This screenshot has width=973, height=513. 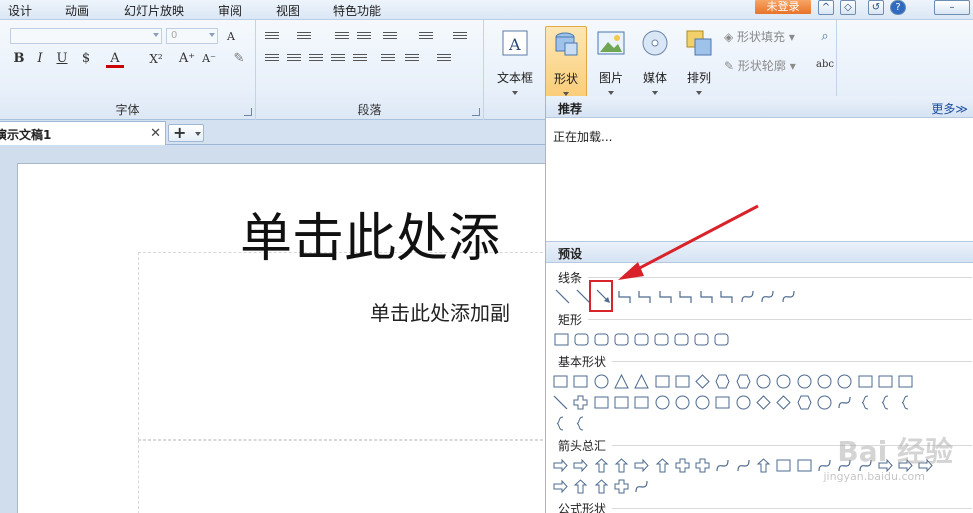 I want to click on more-link: 更多≫, so click(x=949, y=108).